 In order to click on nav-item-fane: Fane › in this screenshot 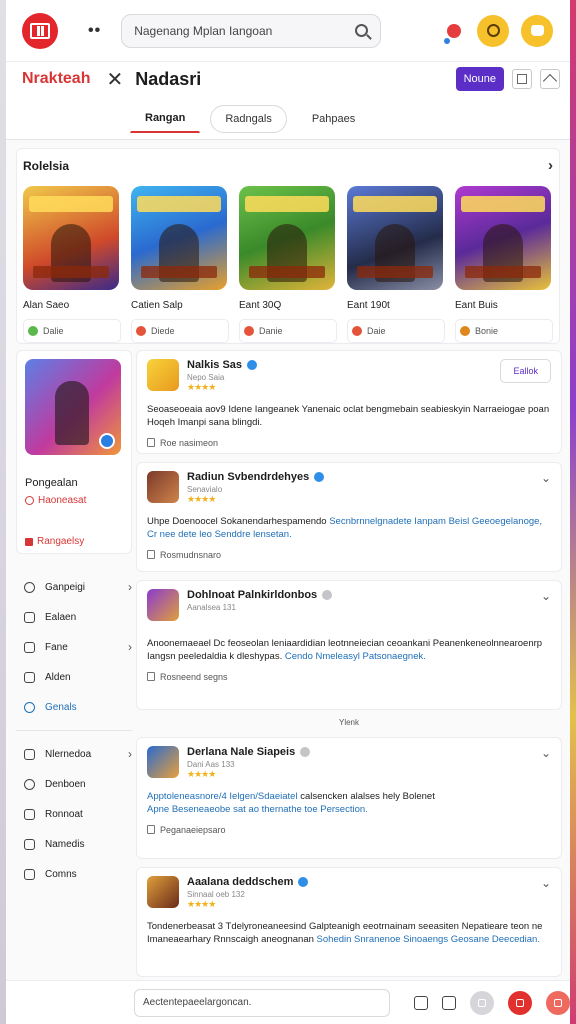, I will do `click(74, 647)`.